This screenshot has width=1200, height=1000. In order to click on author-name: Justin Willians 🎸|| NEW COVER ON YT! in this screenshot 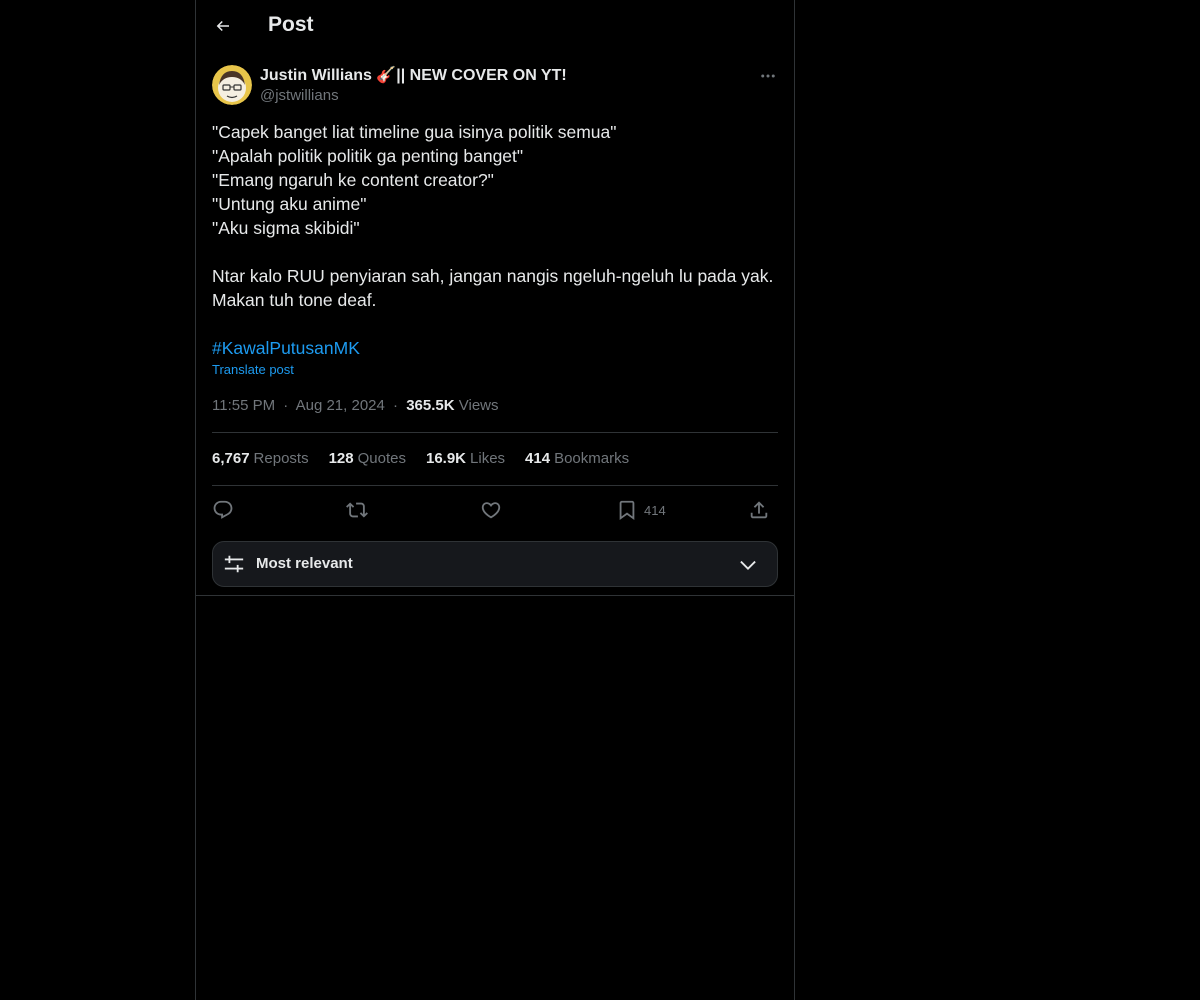, I will do `click(413, 75)`.